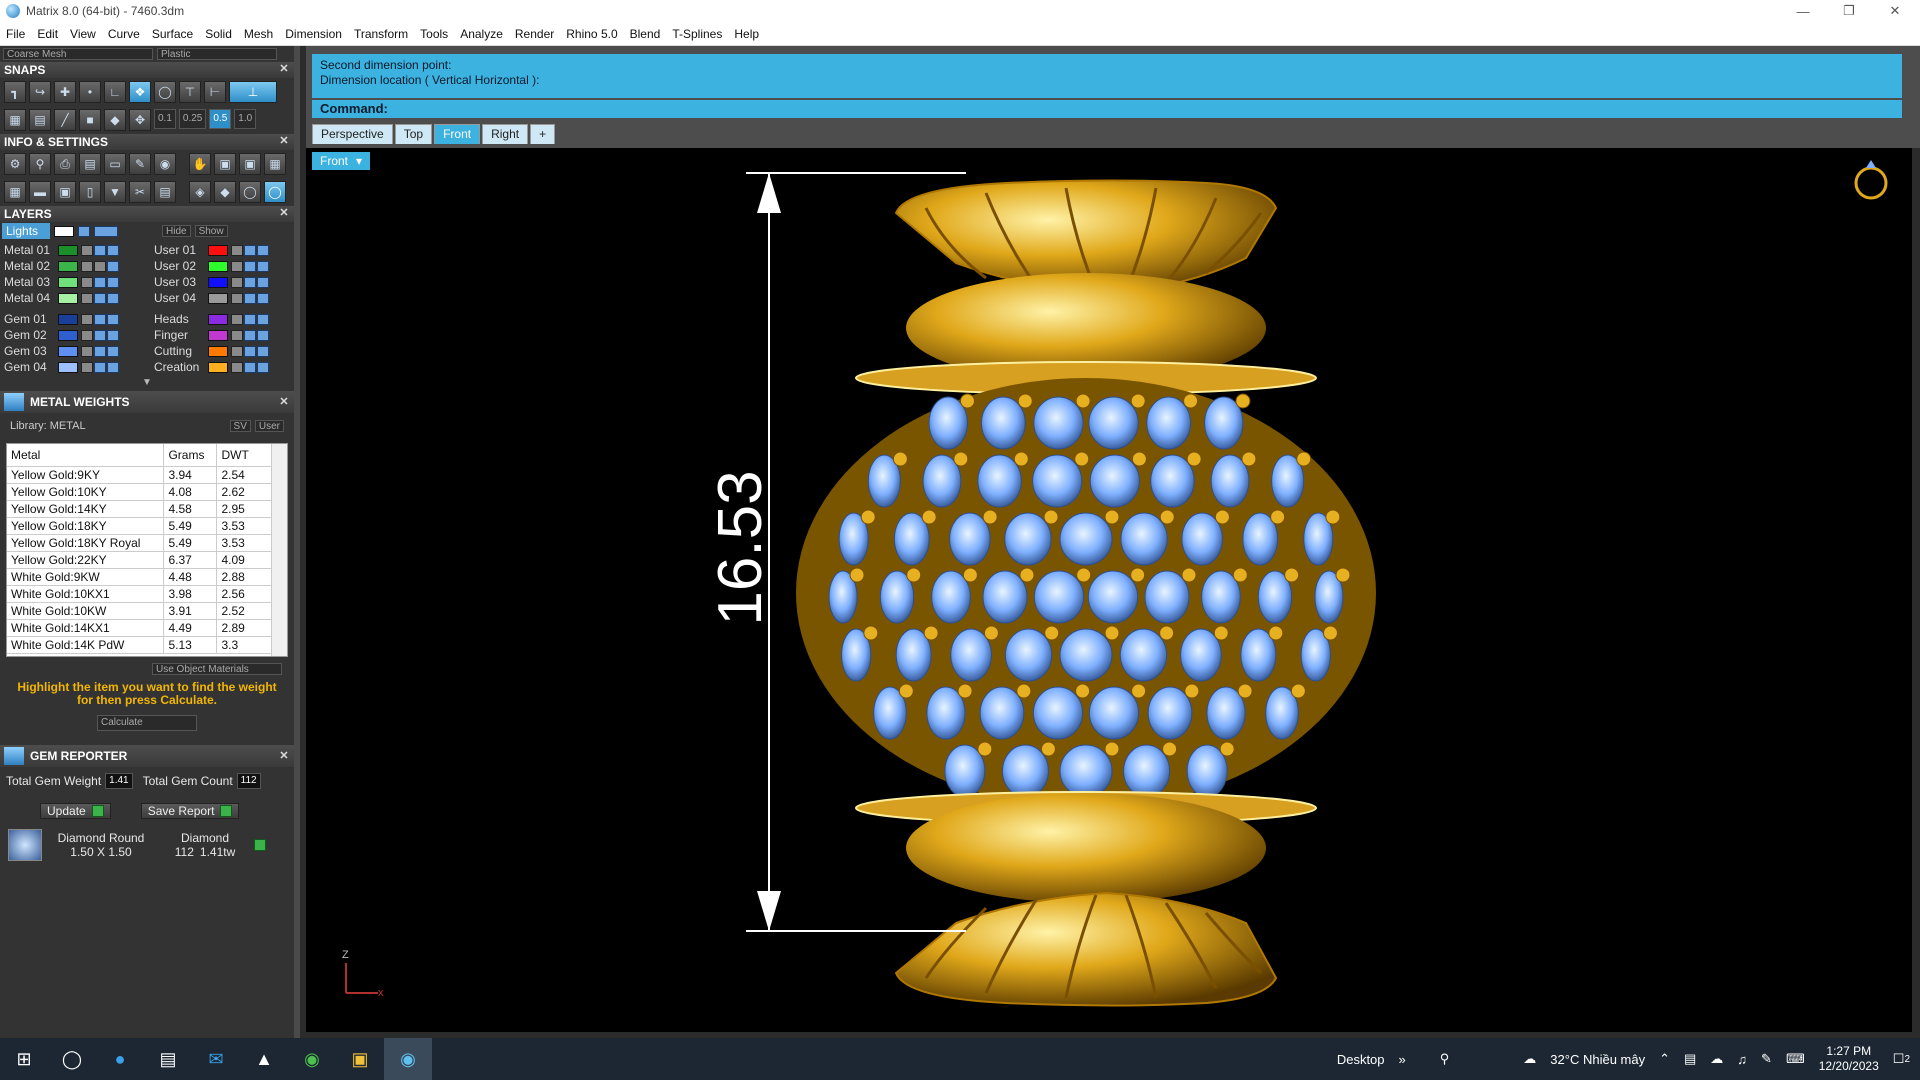 Image resolution: width=1920 pixels, height=1080 pixels. I want to click on menu-render: Render, so click(534, 34).